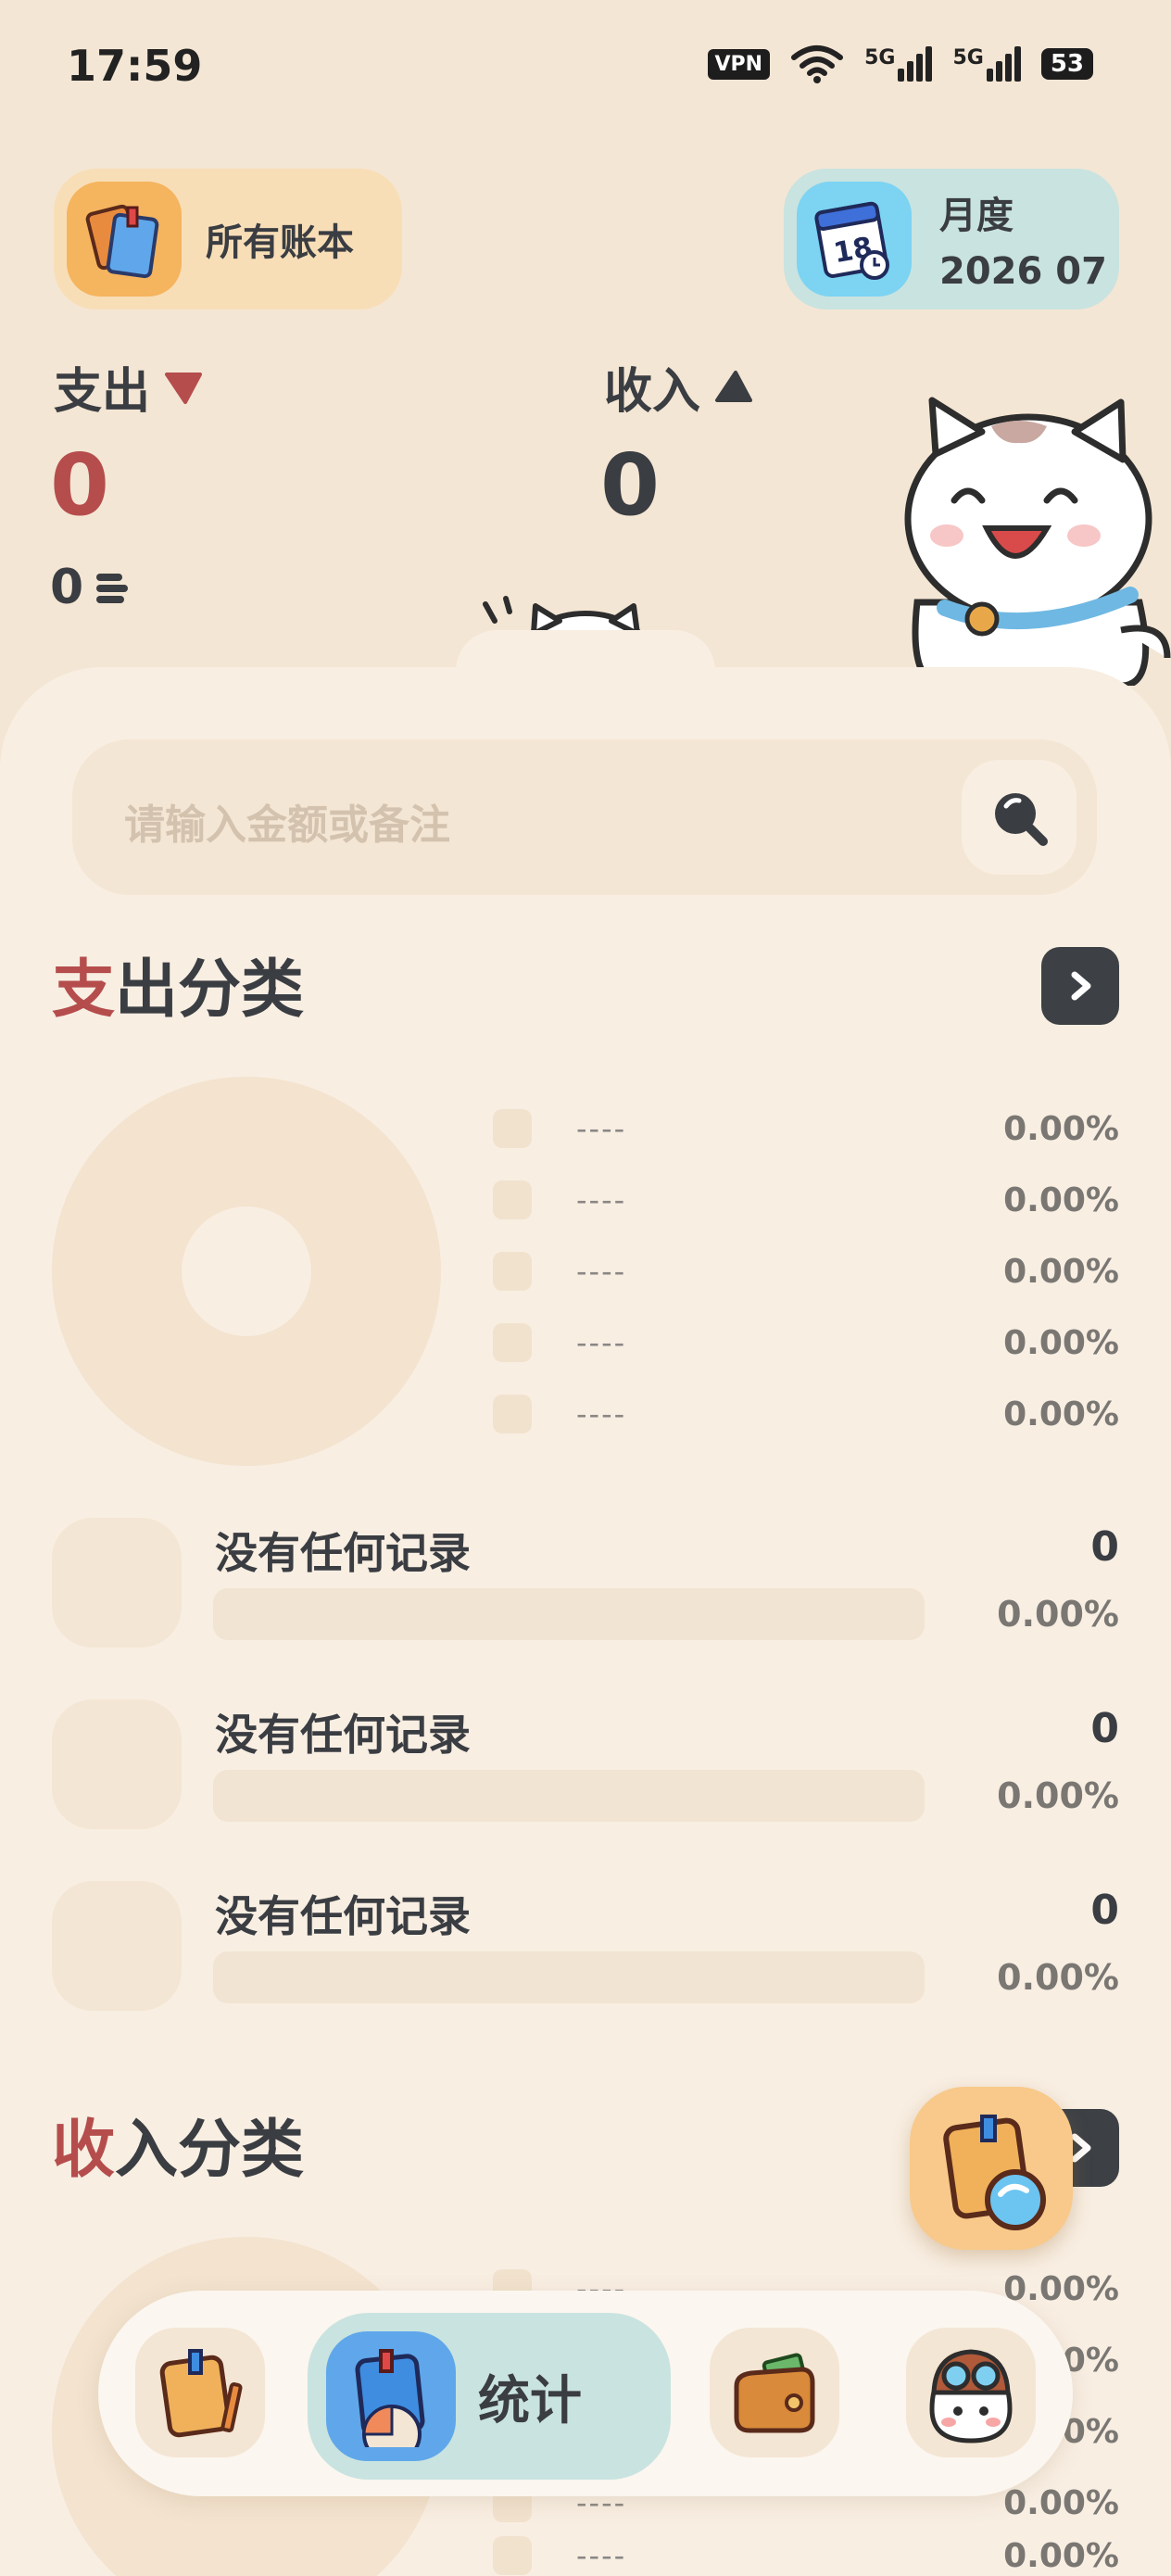  Describe the element at coordinates (280, 242) in the screenshot. I see `all-books-label: 所有账本` at that location.